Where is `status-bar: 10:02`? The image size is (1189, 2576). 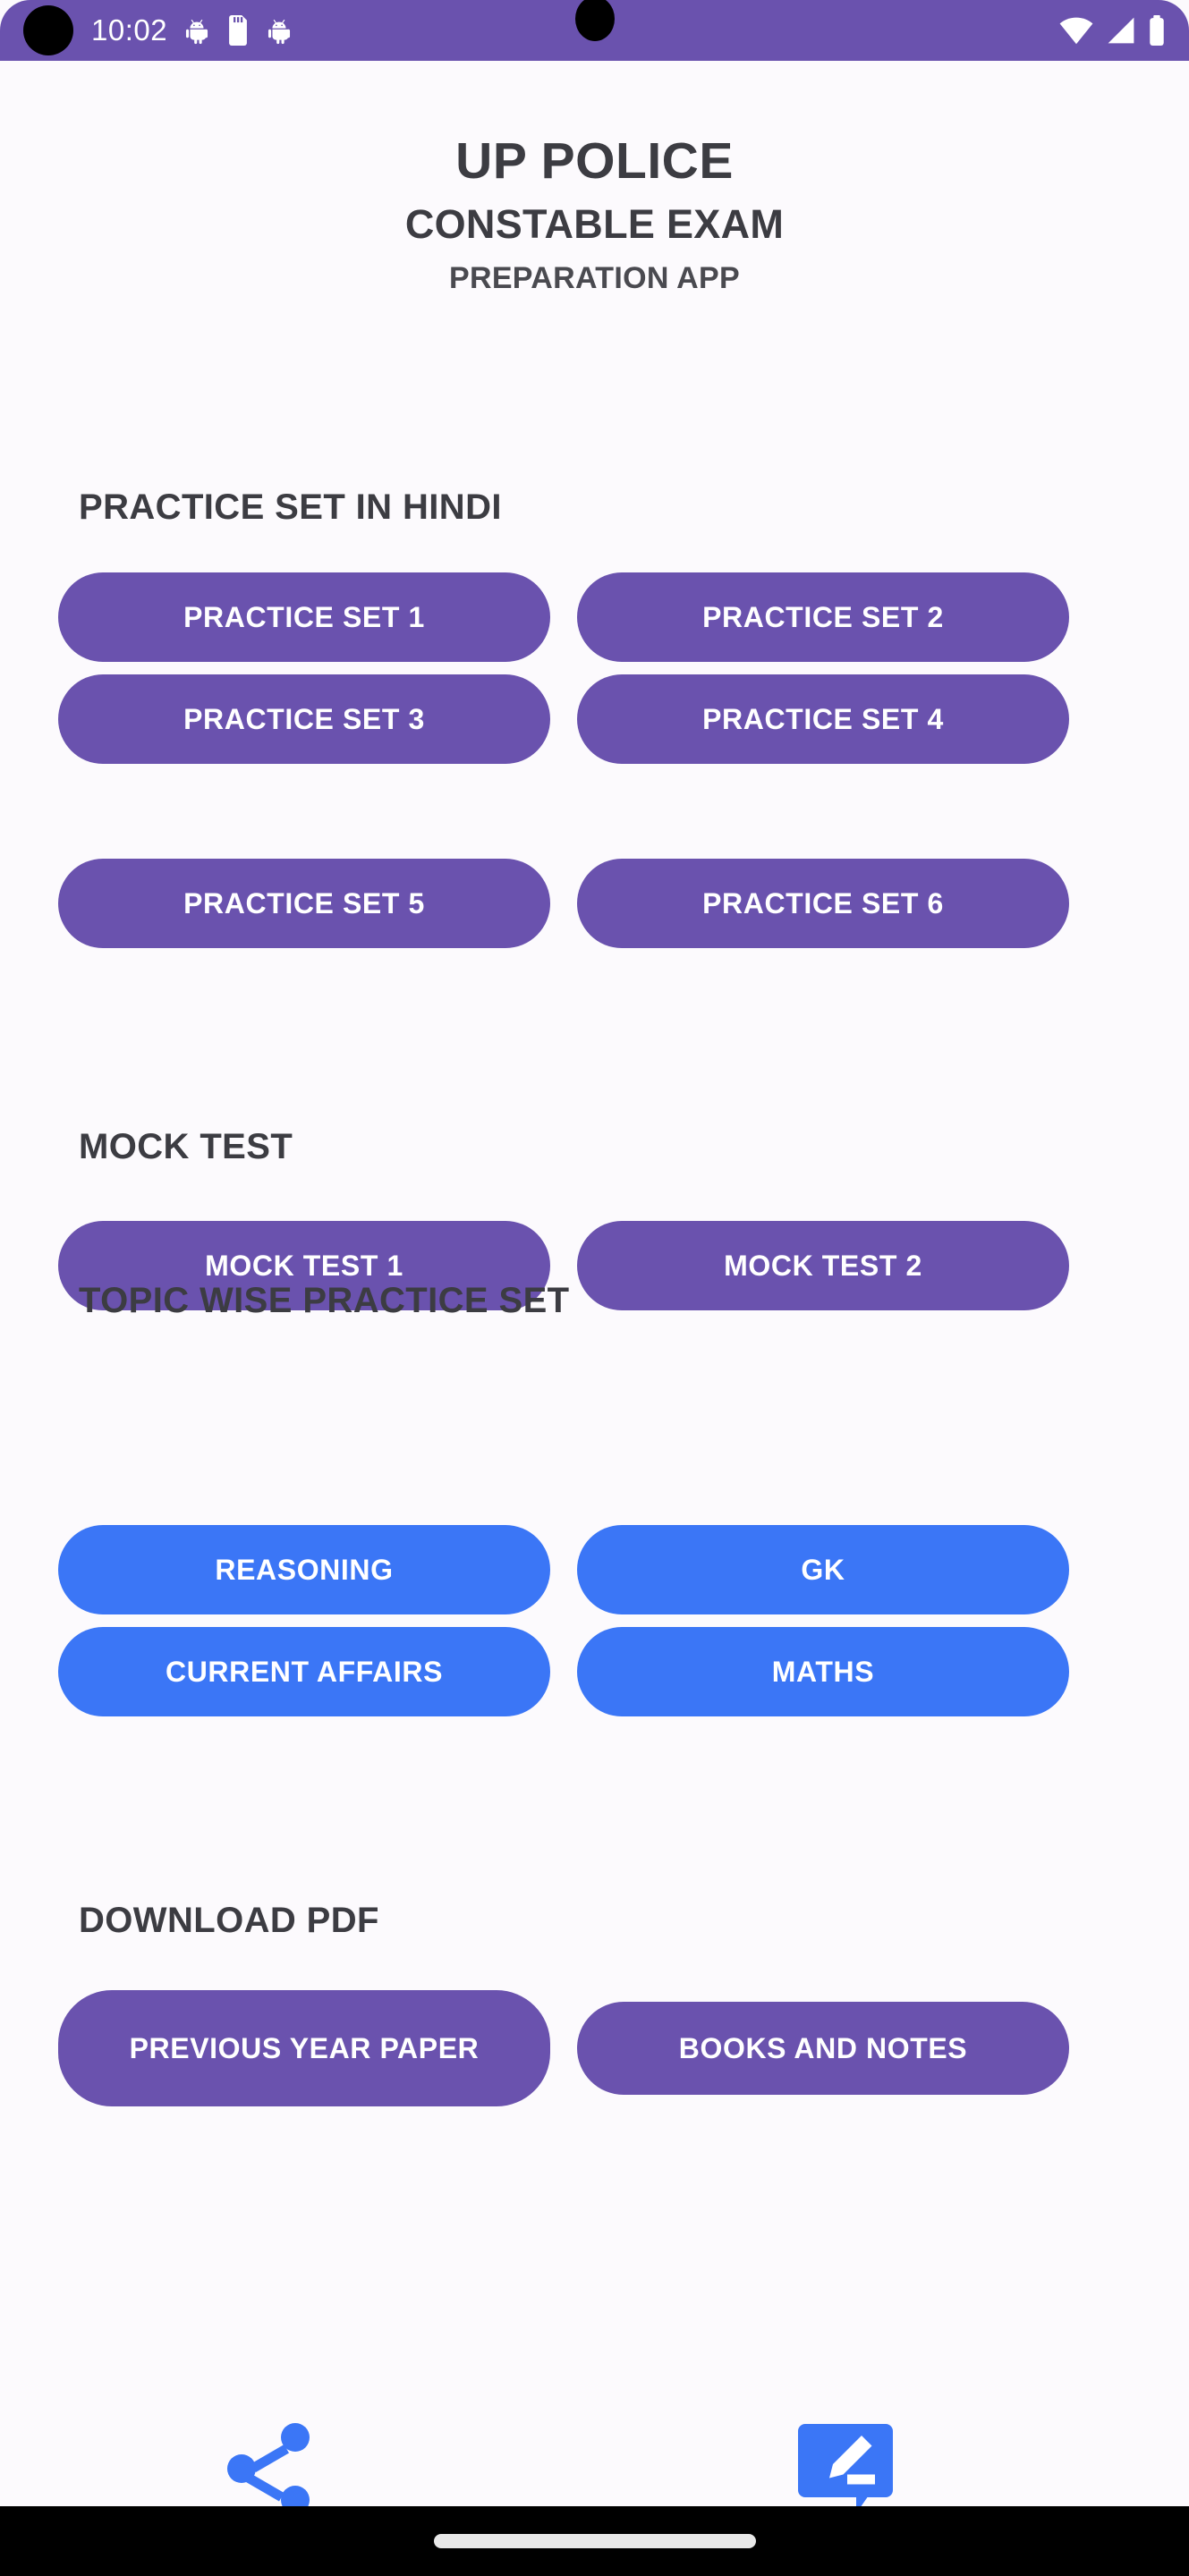
status-bar: 10:02 is located at coordinates (594, 30).